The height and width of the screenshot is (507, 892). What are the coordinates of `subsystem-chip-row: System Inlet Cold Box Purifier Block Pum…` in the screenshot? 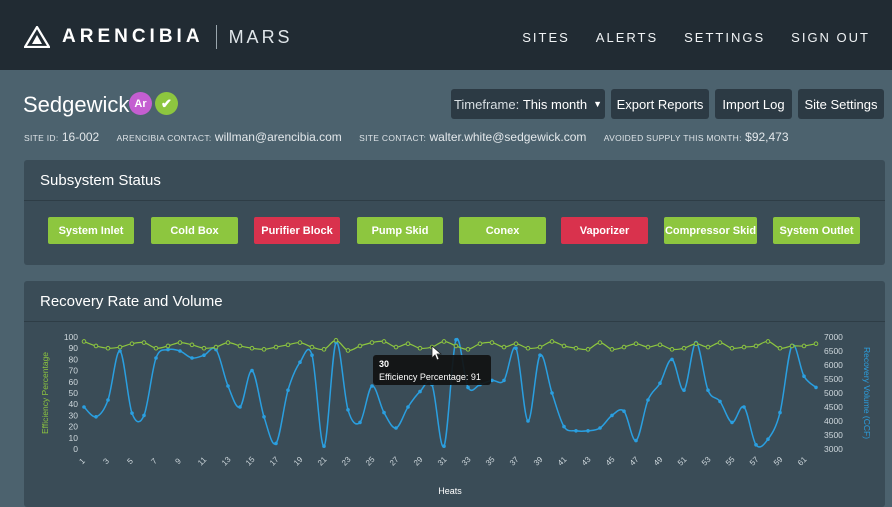 It's located at (454, 230).